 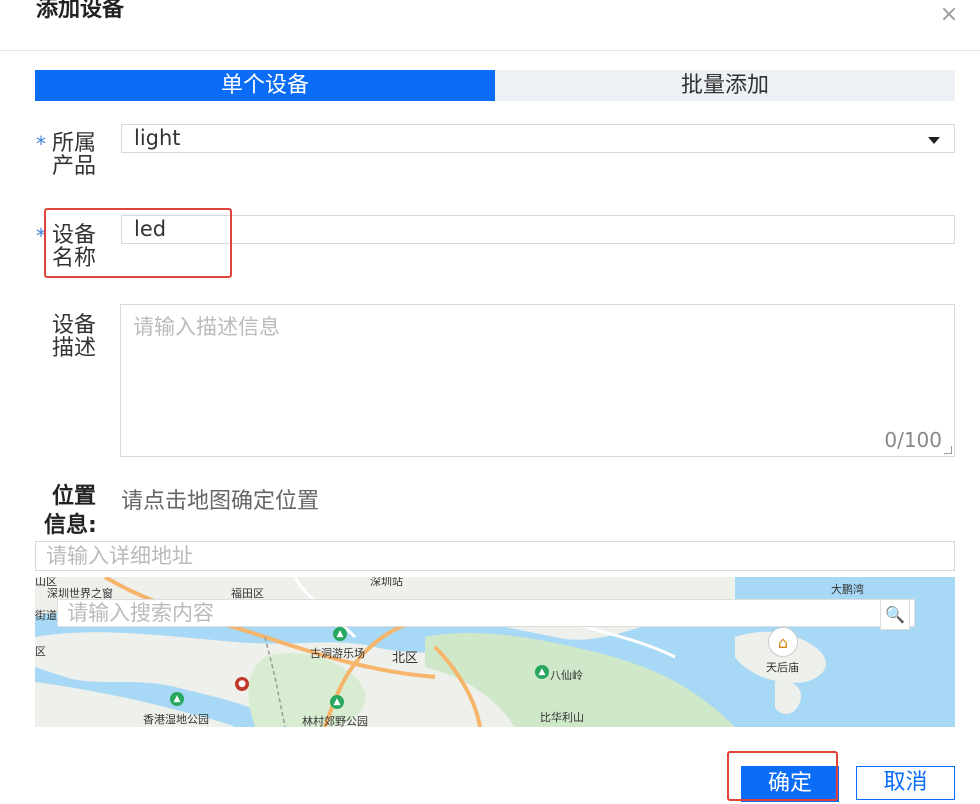 What do you see at coordinates (265, 85) in the screenshot?
I see `tab-single-device: 单个设备` at bounding box center [265, 85].